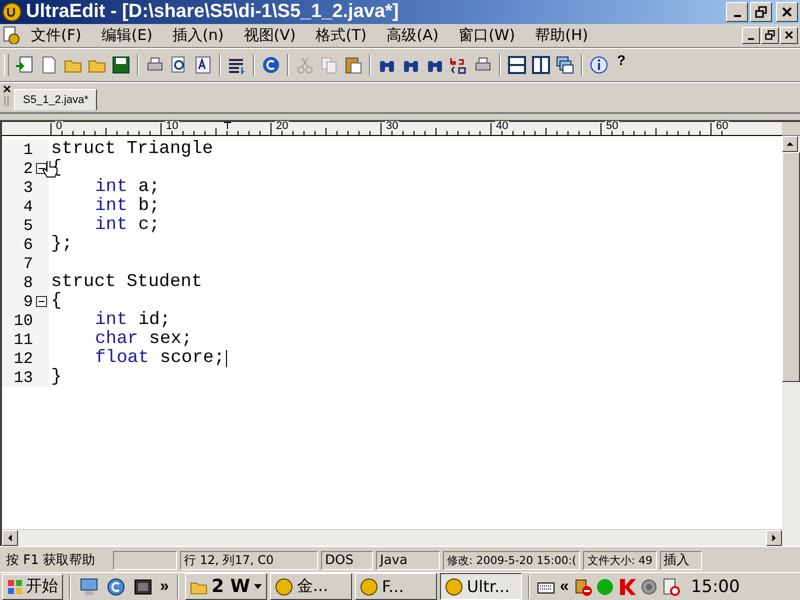 This screenshot has height=600, width=800. What do you see at coordinates (56, 35) in the screenshot?
I see `menu-item: 文件(F)` at bounding box center [56, 35].